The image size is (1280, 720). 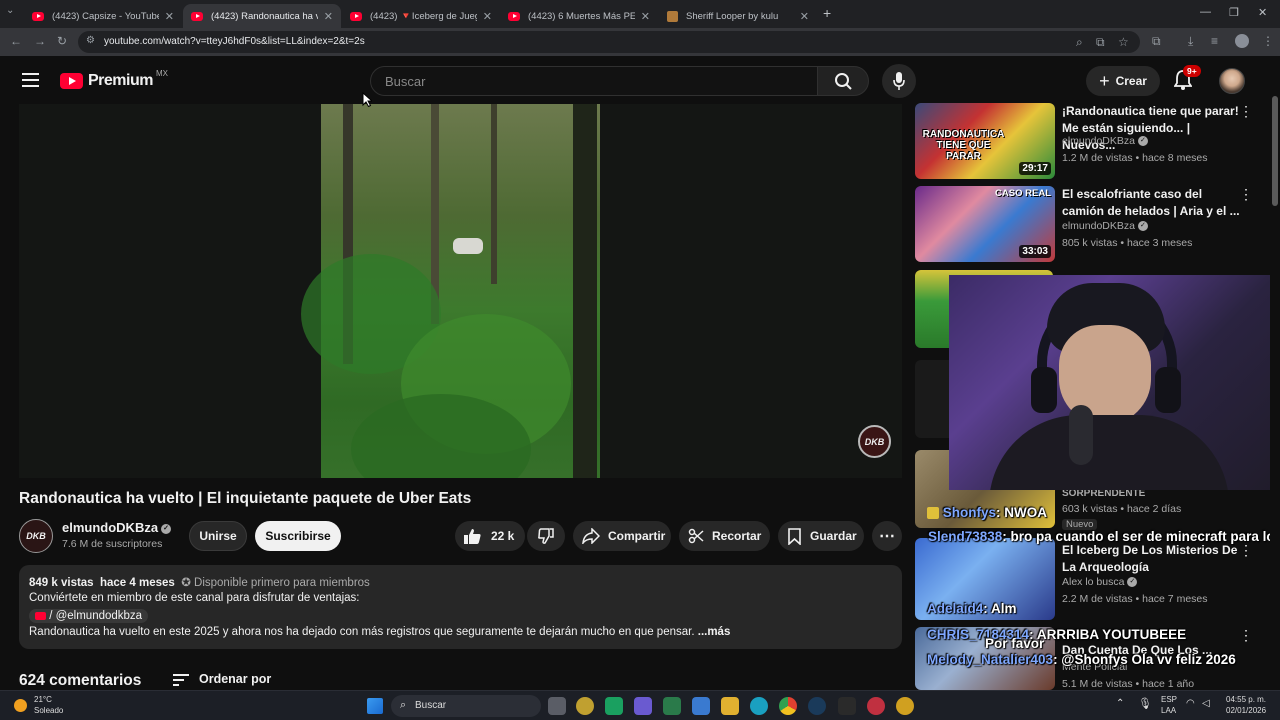 I want to click on chat-user: Melody_Natalier403, so click(x=990, y=659).